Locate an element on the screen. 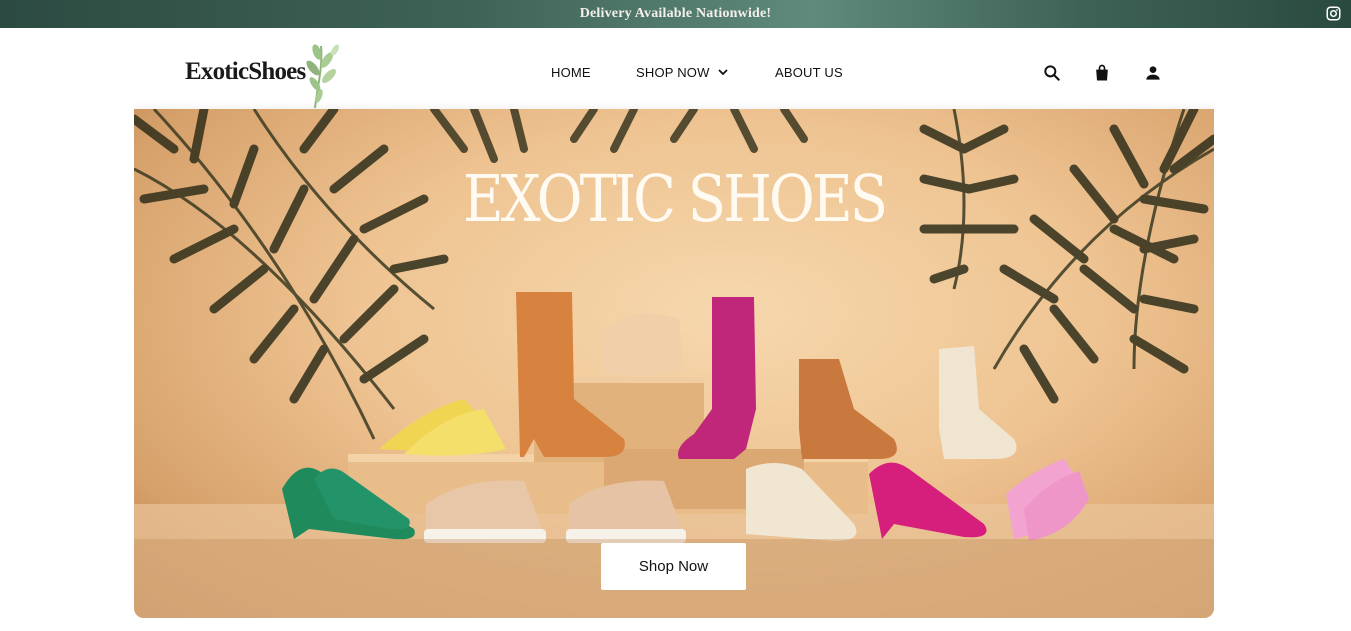 Image resolution: width=1351 pixels, height=631 pixels. announcement-text: Delivery Available Nationwide! is located at coordinates (675, 13).